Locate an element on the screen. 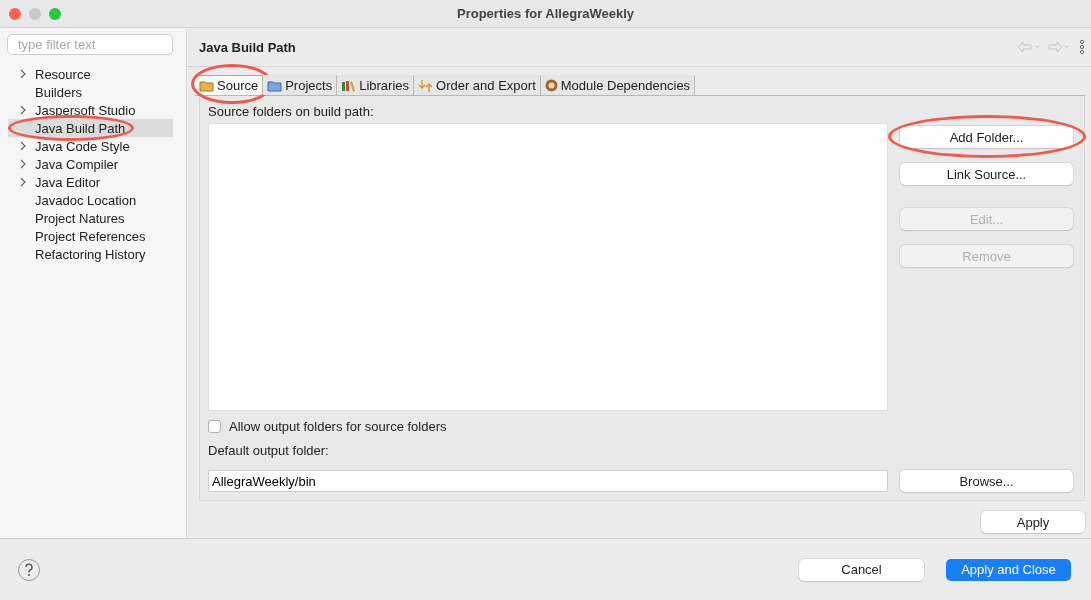 The image size is (1091, 600). tab: Module Dependencies is located at coordinates (618, 85).